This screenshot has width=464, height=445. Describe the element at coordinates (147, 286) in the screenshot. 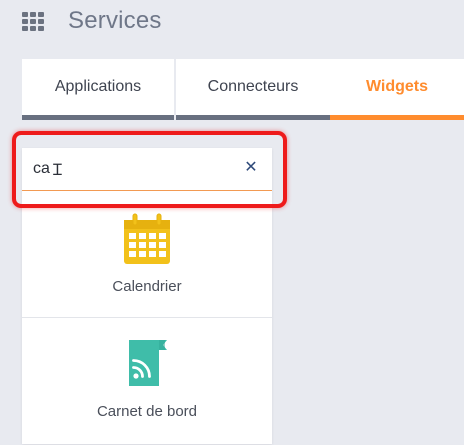

I see `result-label: Calendrier` at that location.